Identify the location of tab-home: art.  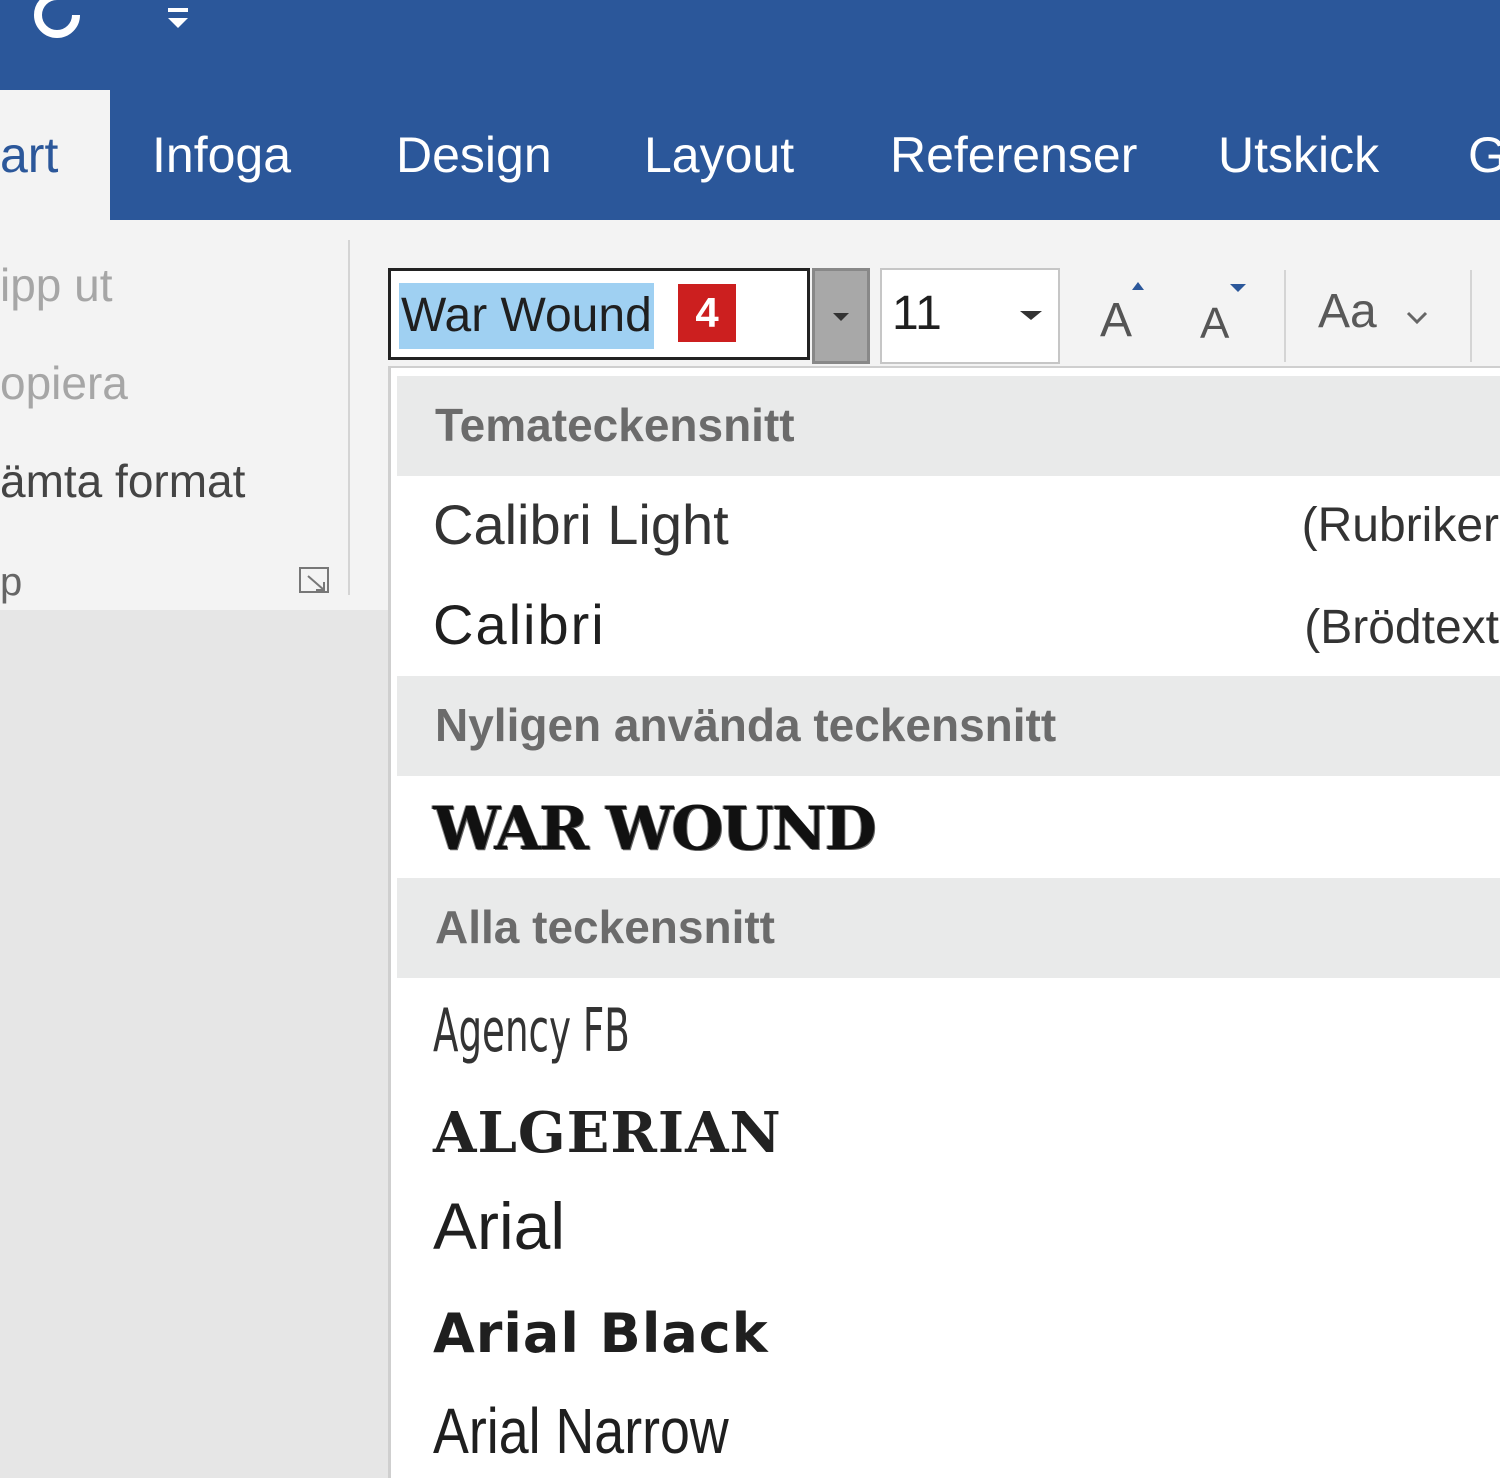
(55, 155).